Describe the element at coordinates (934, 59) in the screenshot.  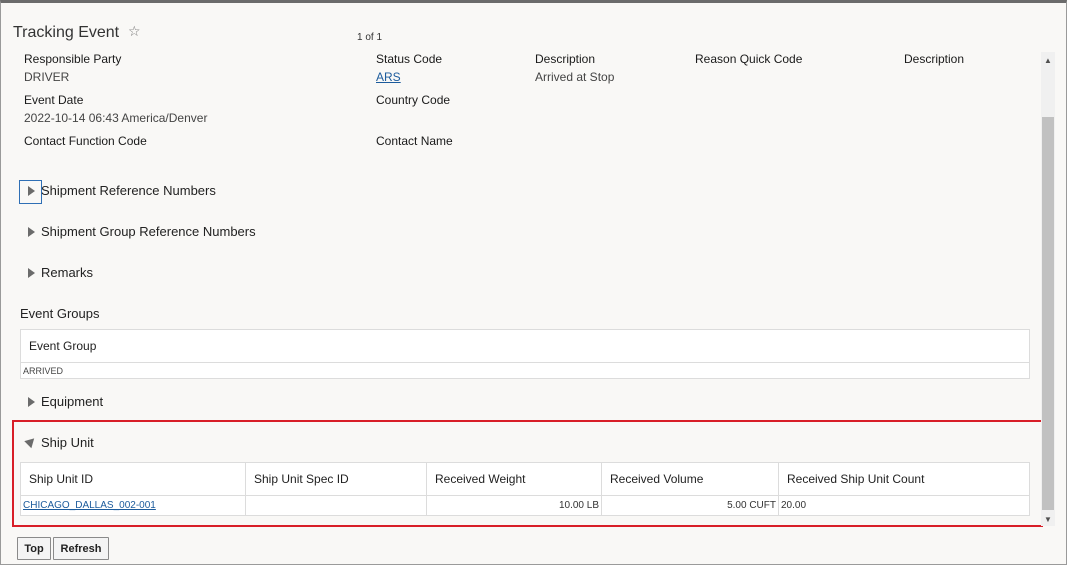
I see `description2-label: Description` at that location.